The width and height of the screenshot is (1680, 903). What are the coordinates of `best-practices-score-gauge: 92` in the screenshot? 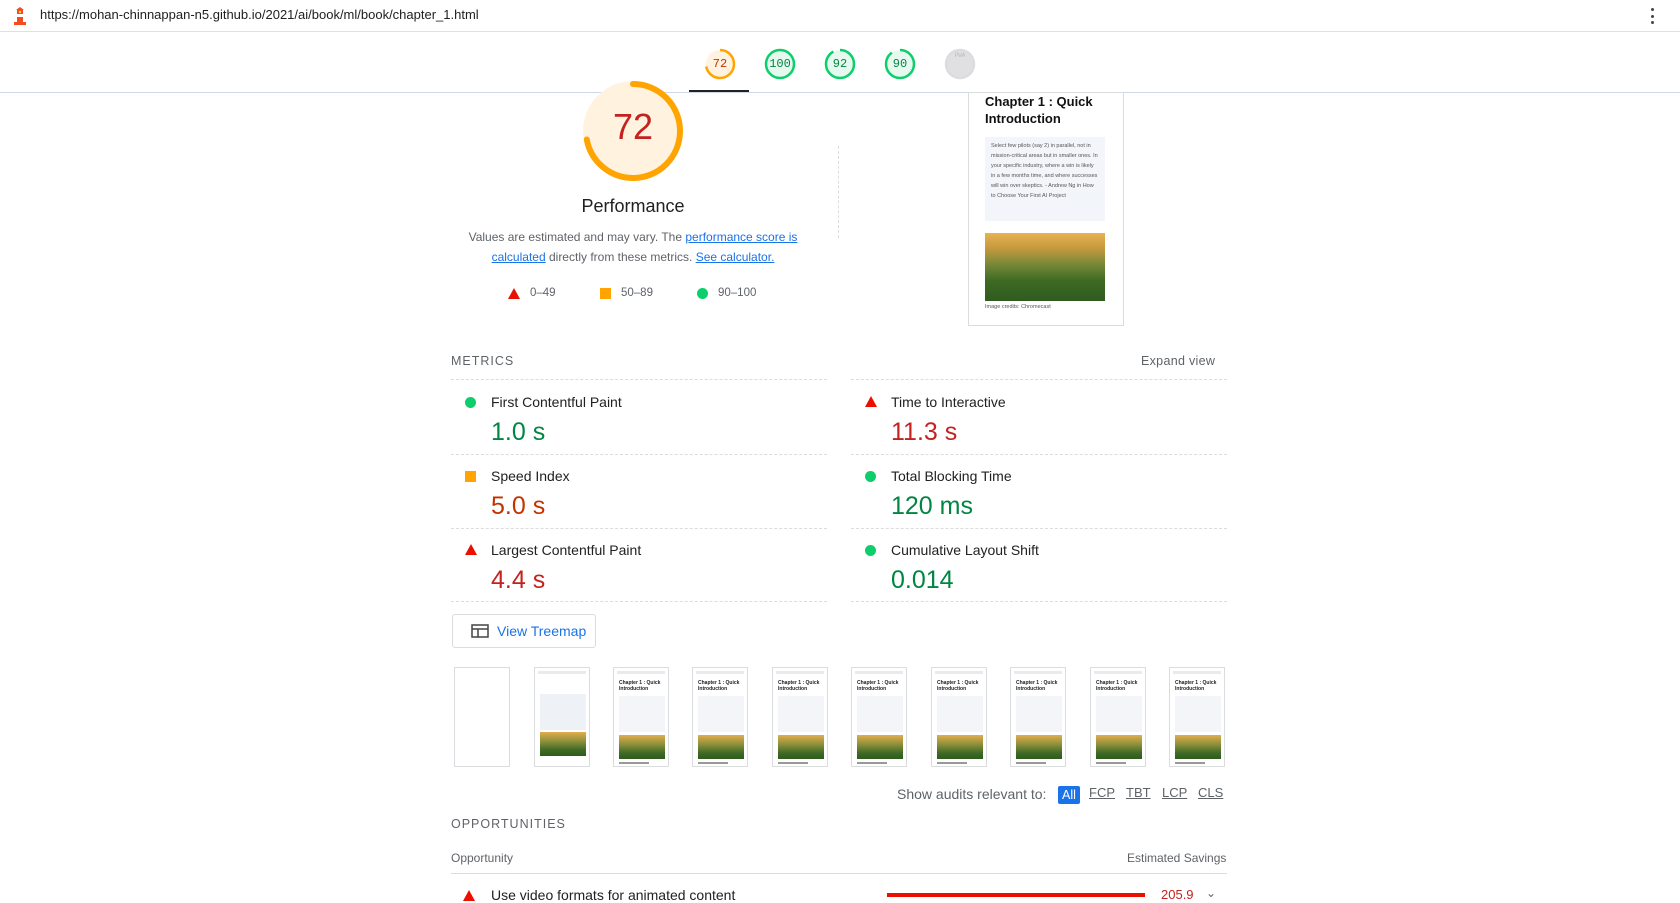 It's located at (840, 64).